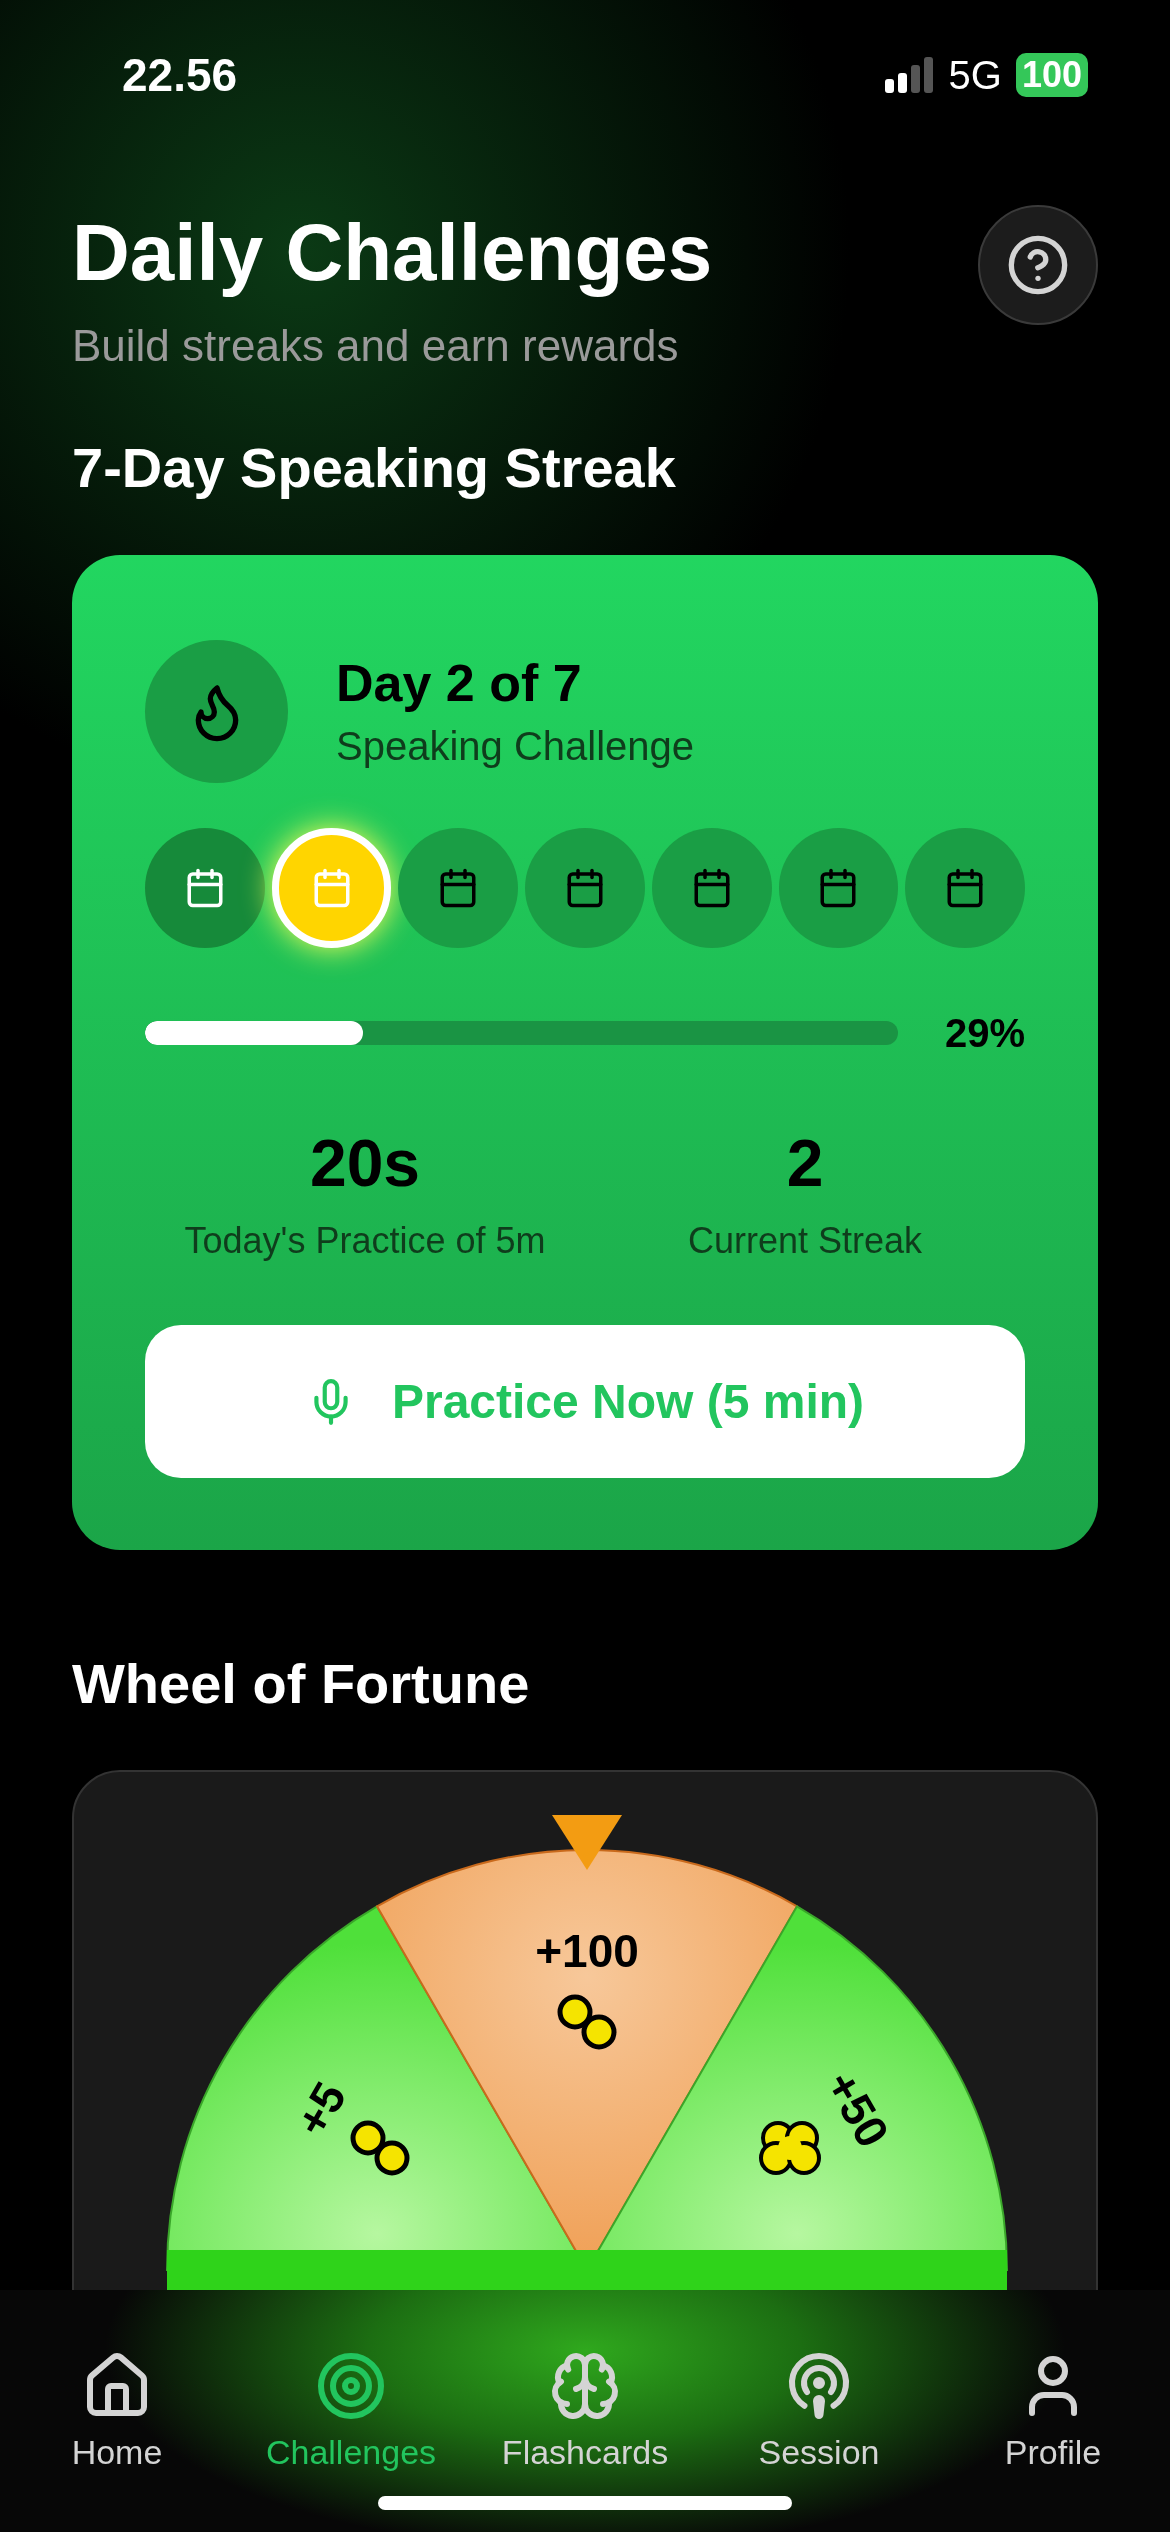  What do you see at coordinates (805, 1163) in the screenshot?
I see `stat-value: 2` at bounding box center [805, 1163].